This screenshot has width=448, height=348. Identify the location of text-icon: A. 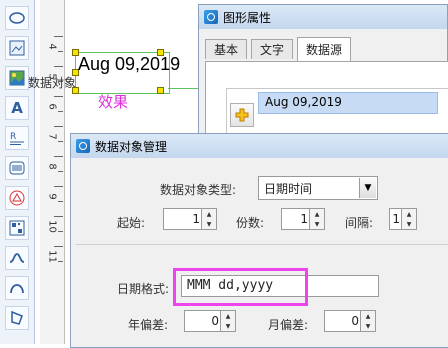
(17, 108).